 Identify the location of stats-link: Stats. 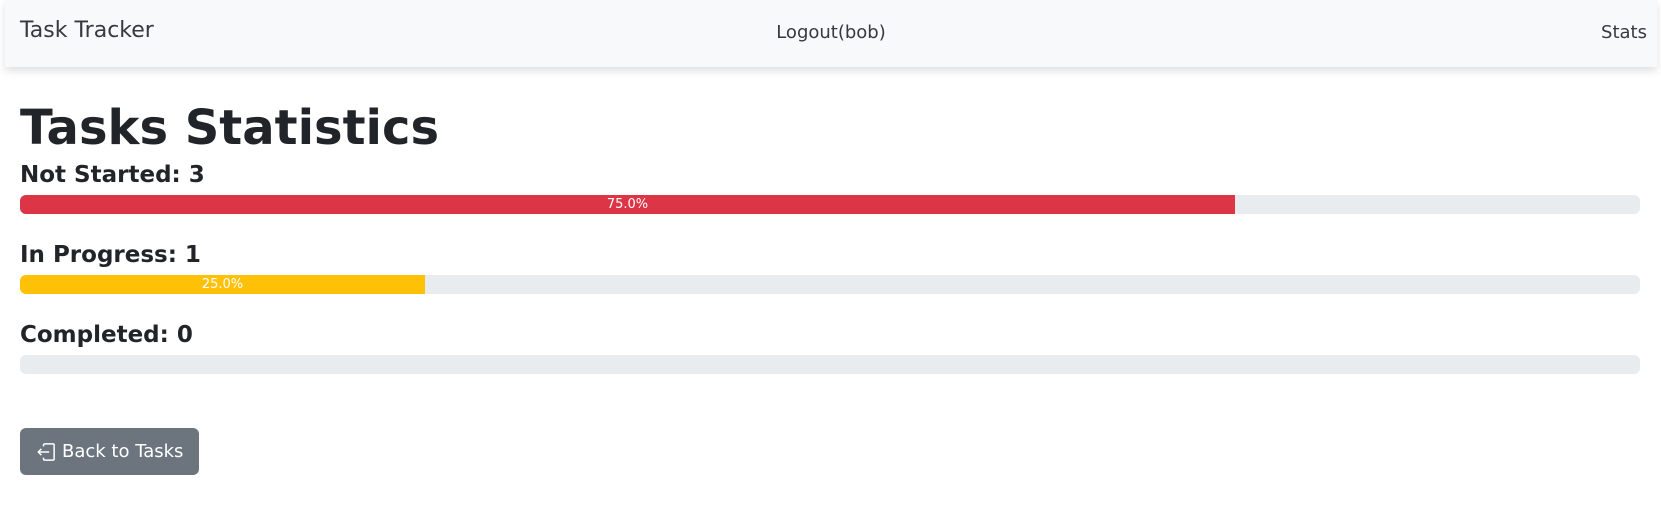
(1624, 32).